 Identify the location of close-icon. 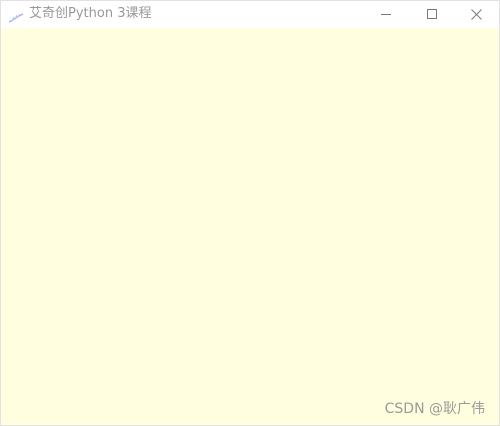
(476, 14).